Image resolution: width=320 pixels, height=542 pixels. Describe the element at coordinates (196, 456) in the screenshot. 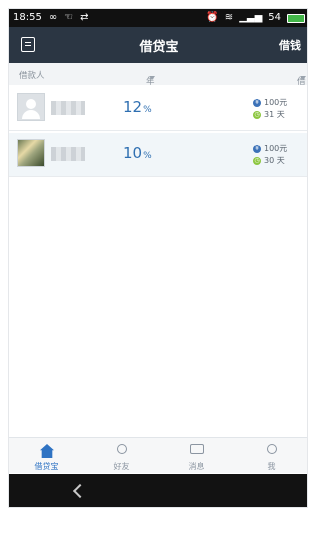

I see `tab-messages: 消息` at that location.